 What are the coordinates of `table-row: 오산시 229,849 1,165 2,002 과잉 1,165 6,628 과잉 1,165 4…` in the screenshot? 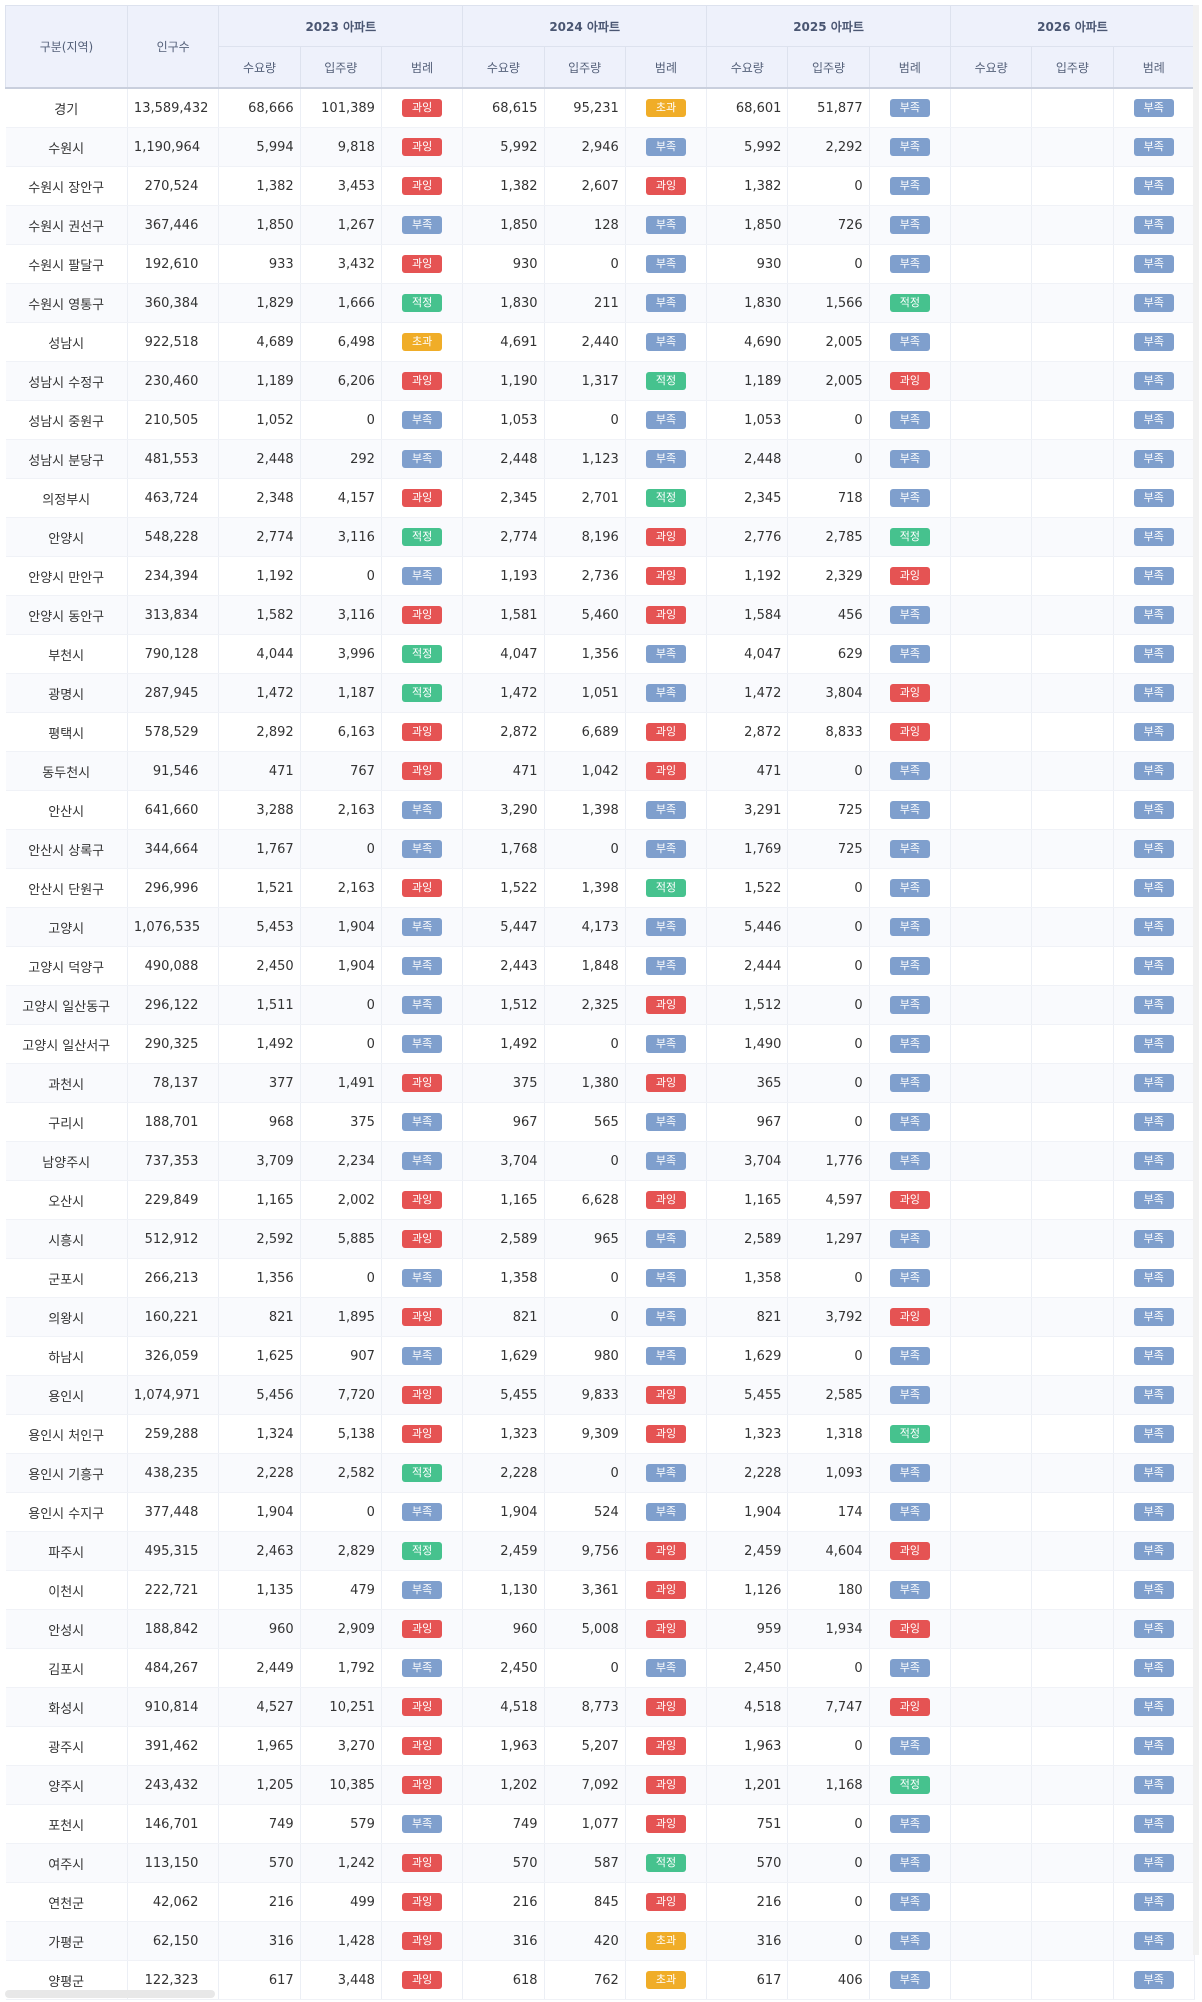 It's located at (600, 1200).